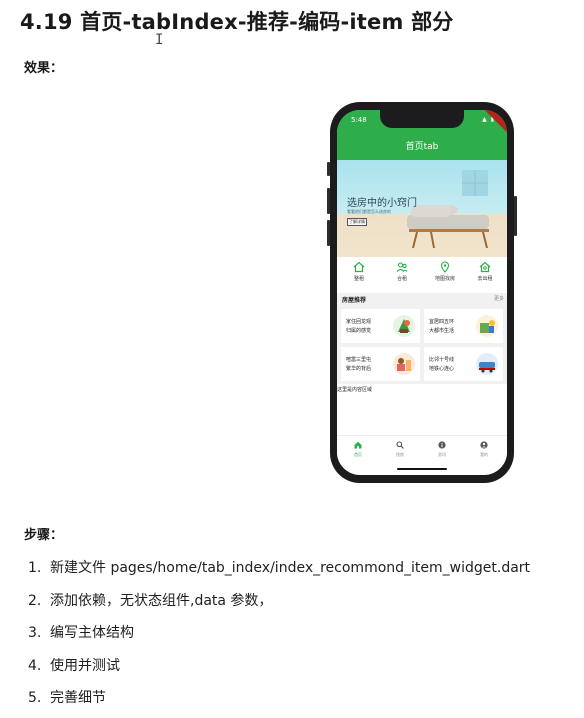 Image resolution: width=584 pixels, height=718 pixels. I want to click on account-icon, so click(484, 445).